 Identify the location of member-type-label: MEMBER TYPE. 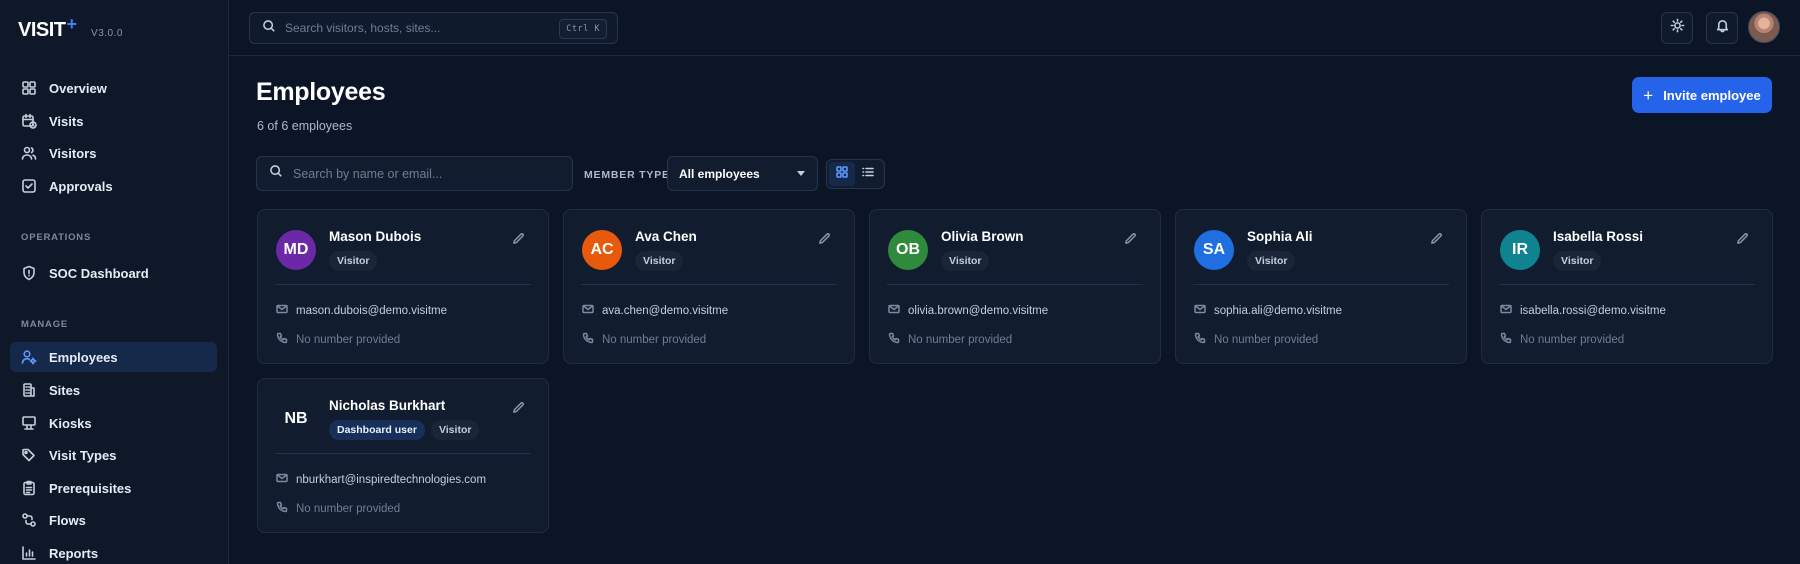
(627, 175).